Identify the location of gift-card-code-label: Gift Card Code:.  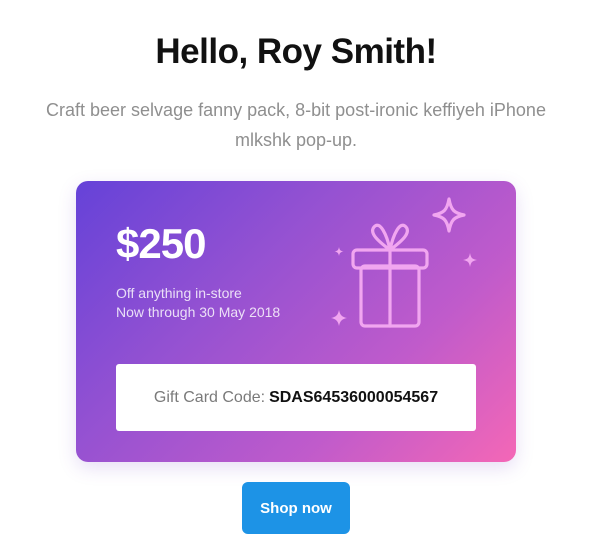
(209, 397).